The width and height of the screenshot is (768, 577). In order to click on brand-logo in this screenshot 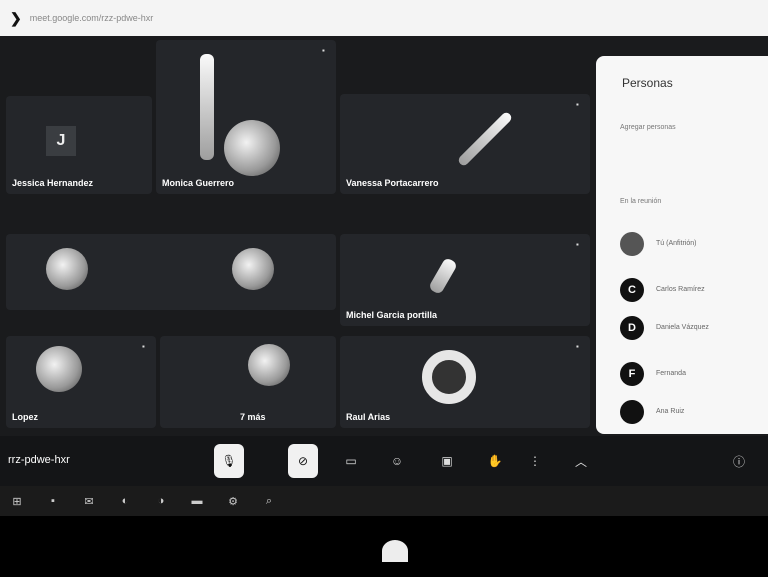, I will do `click(395, 551)`.